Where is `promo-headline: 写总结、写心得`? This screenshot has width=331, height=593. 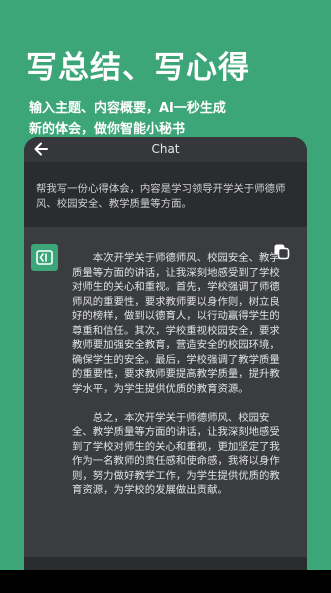 promo-headline: 写总结、写心得 is located at coordinates (138, 68).